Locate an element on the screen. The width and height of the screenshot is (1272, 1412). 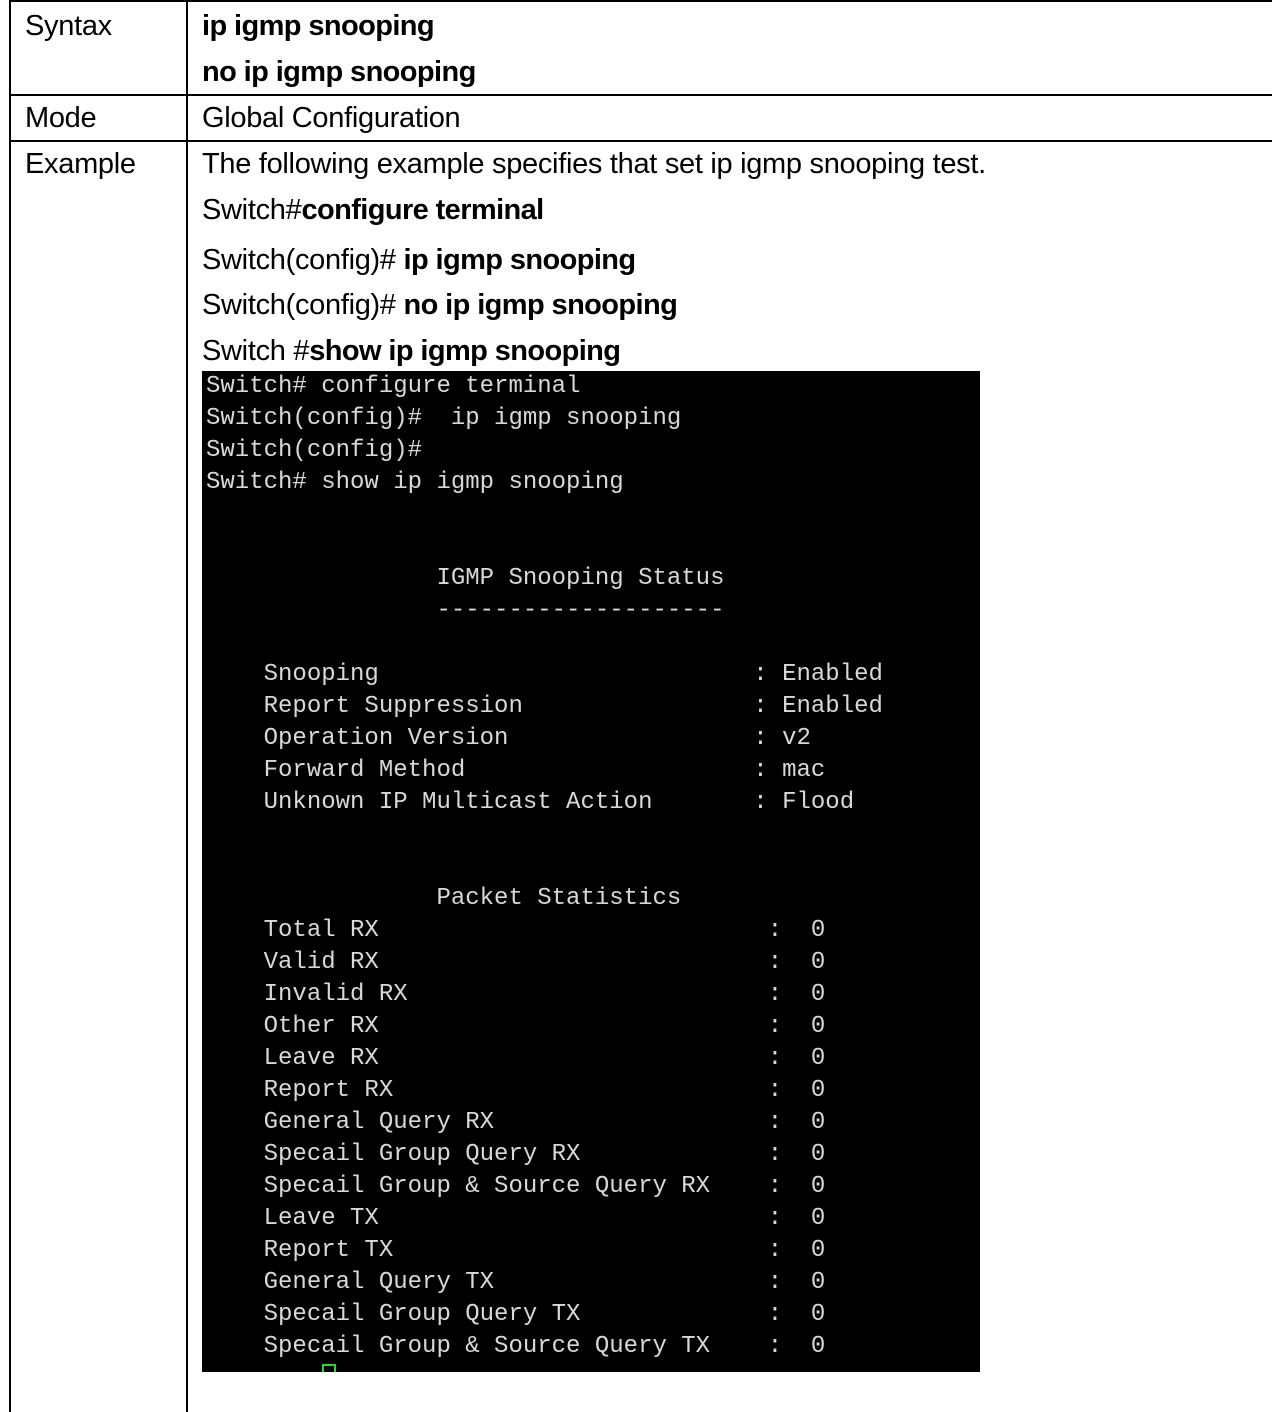
command-text: ip igmp snooping is located at coordinates (520, 260).